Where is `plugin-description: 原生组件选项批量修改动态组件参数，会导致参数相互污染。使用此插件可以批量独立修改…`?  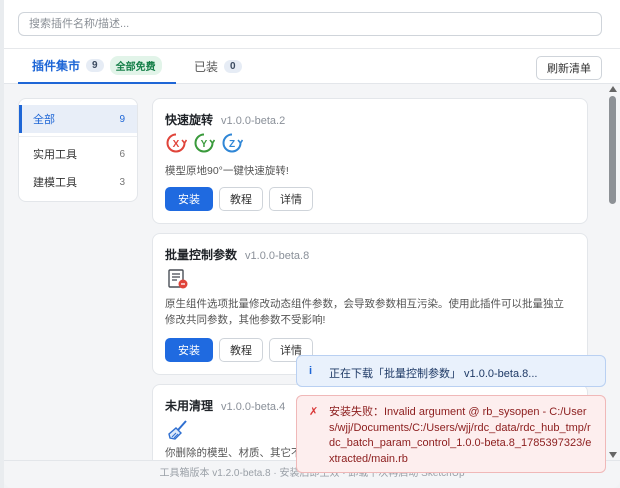
plugin-description: 原生组件选项批量修改动态组件参数，会导致参数相互污染。使用此插件可以批量独立修改… is located at coordinates (364, 312).